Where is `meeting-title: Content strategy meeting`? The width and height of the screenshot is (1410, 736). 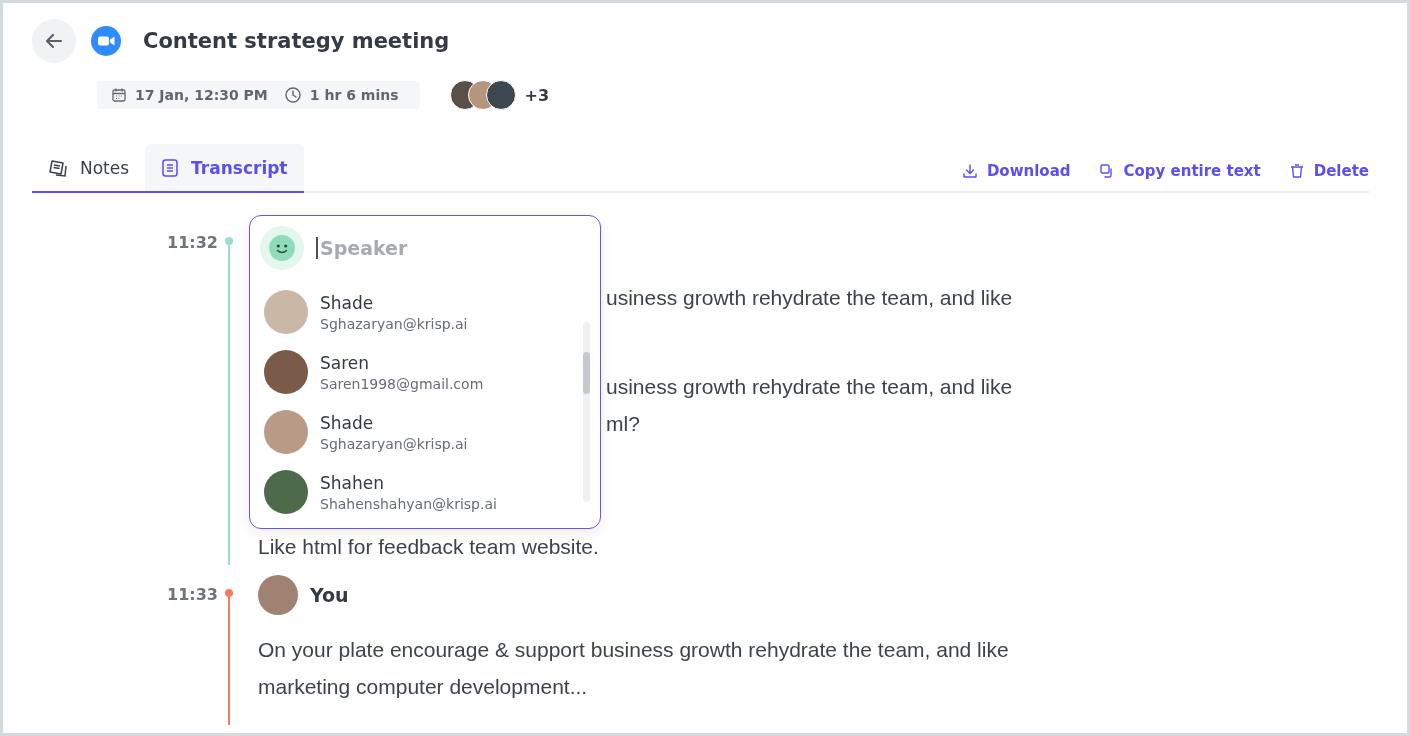 meeting-title: Content strategy meeting is located at coordinates (296, 41).